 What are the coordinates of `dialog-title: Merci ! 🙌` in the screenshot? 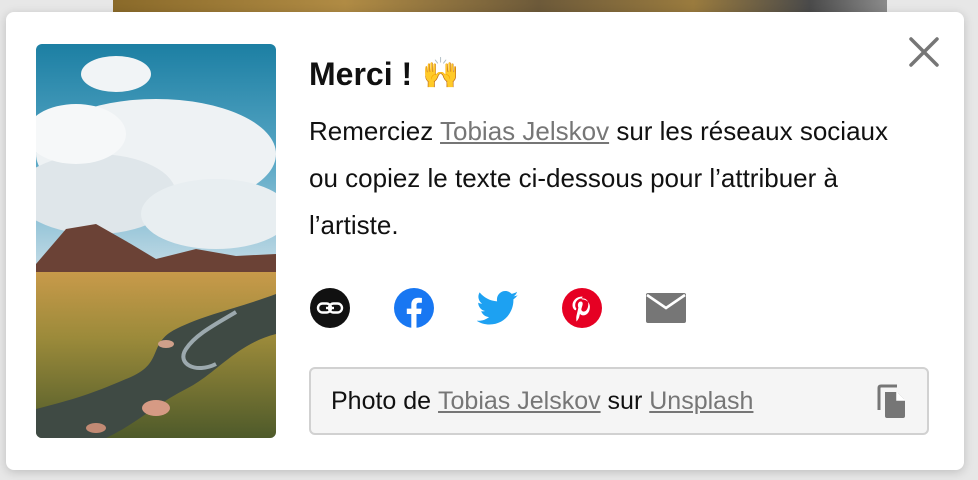 It's located at (624, 74).